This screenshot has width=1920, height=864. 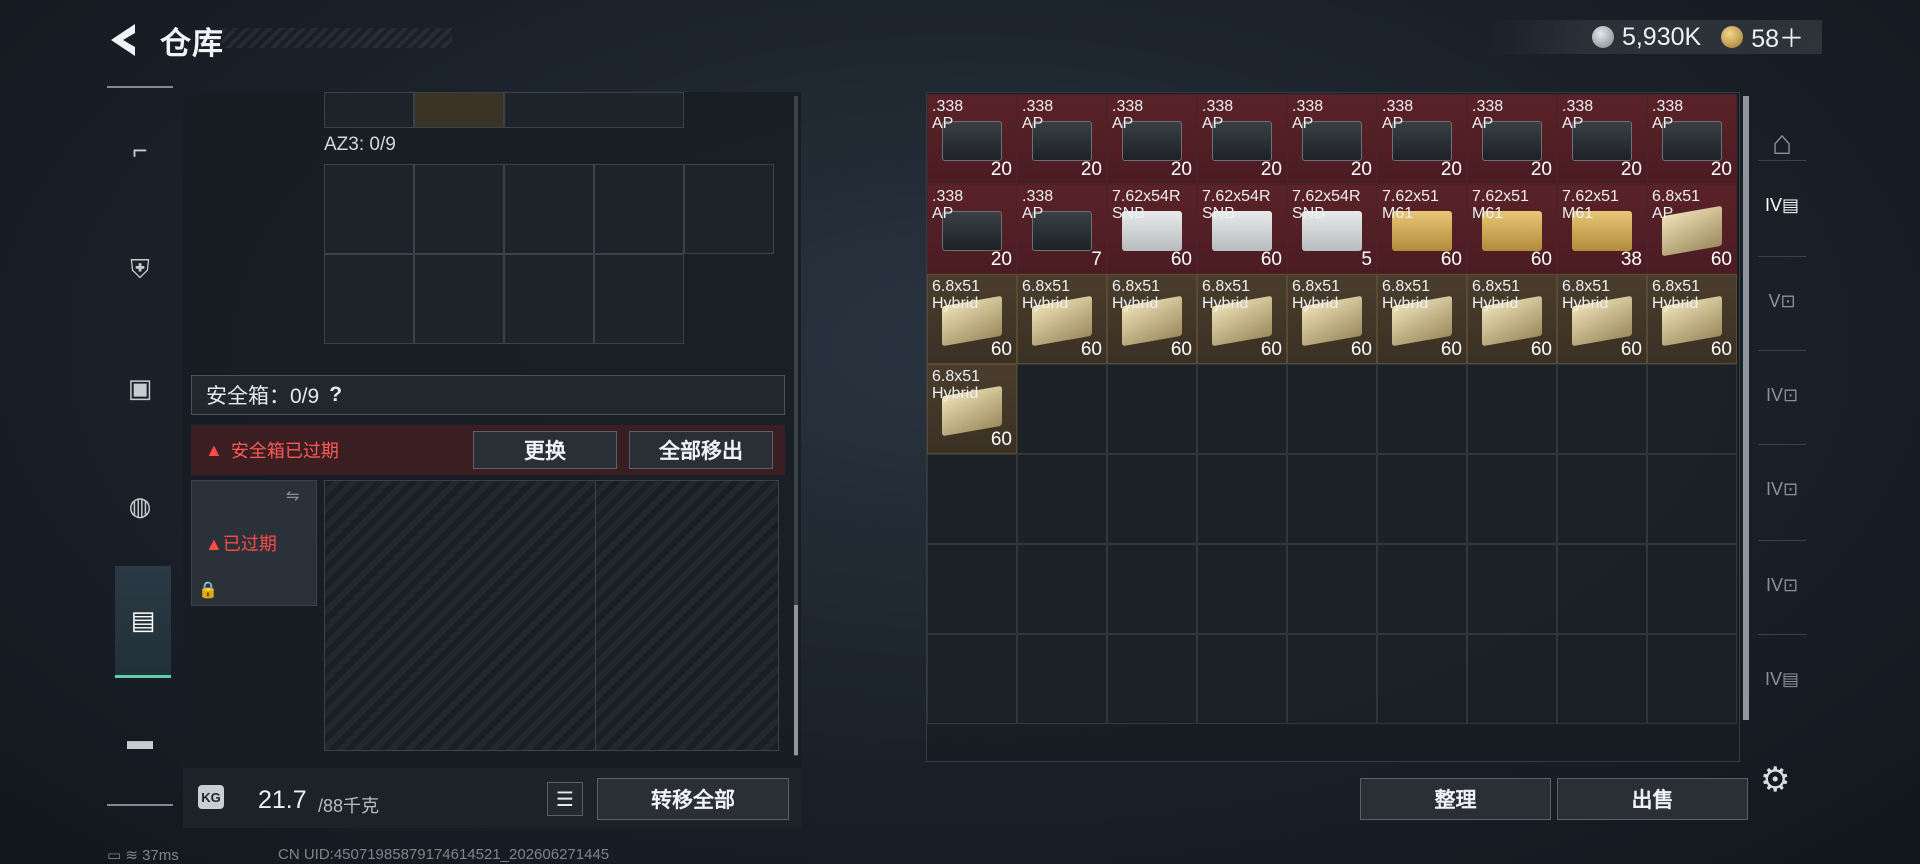 I want to click on ammo-item: 6.8x51 AP 60, so click(x=1692, y=229).